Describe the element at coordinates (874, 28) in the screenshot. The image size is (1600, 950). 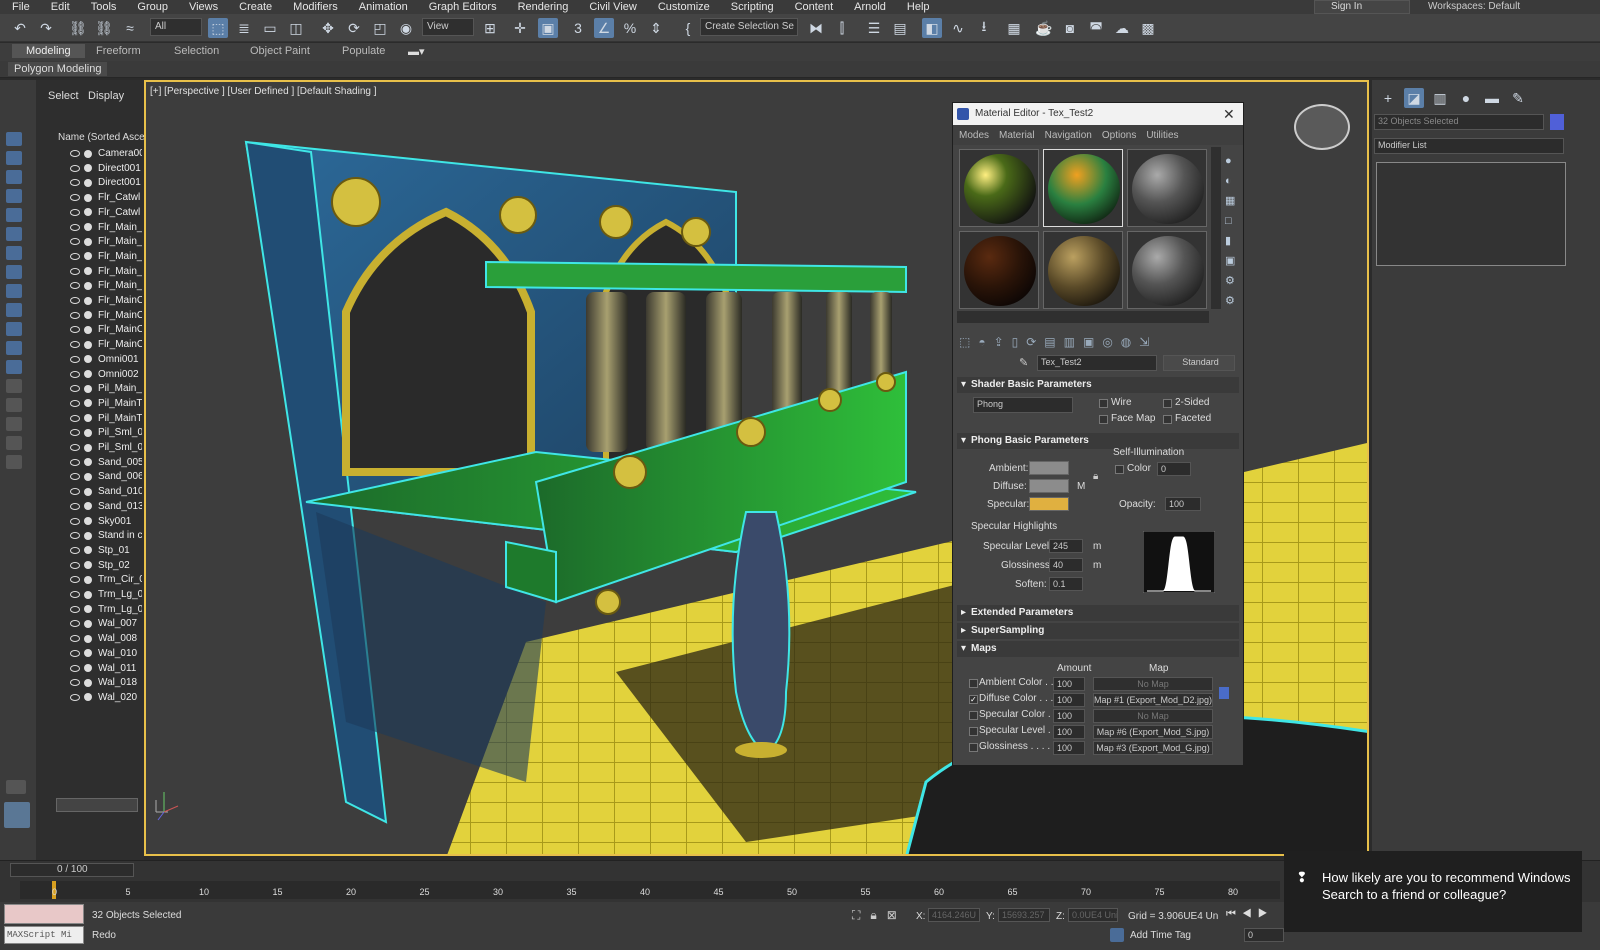
I see `layer-explorer-icon: ☰` at that location.